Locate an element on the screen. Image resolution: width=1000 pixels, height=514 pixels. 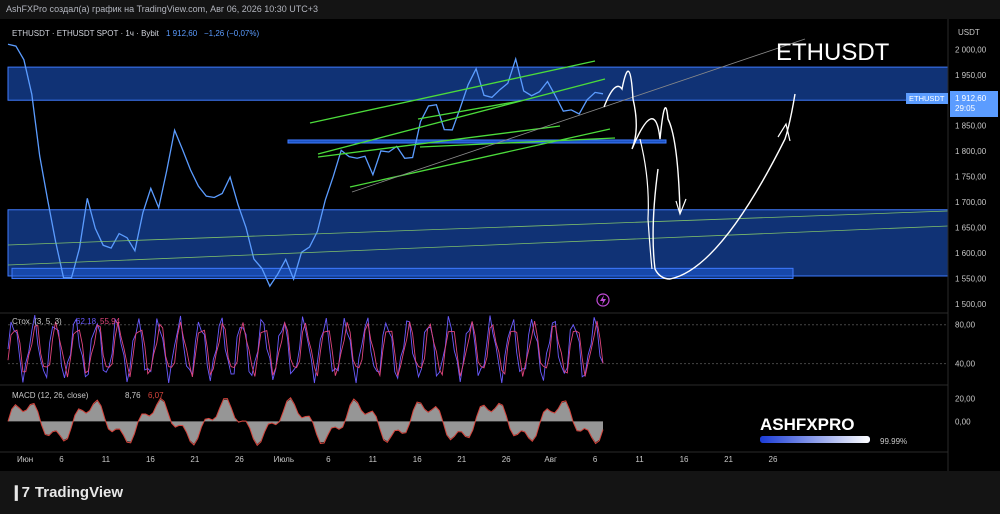
watermark-brand: ASHFXPRO is located at coordinates (807, 424).